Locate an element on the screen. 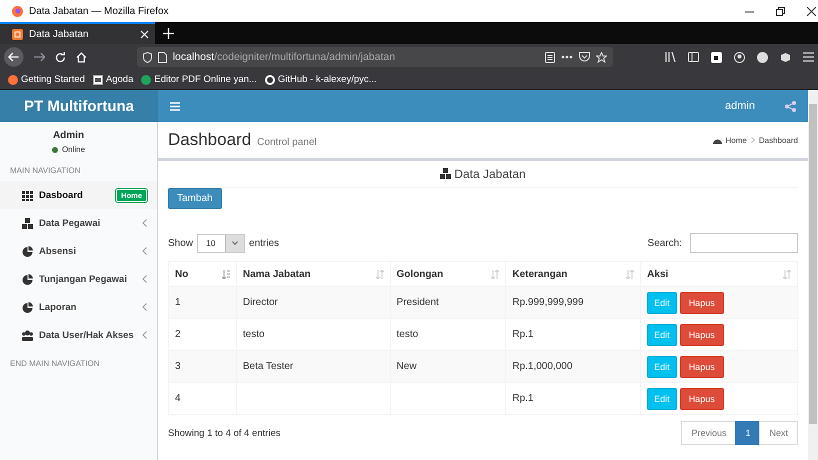 Image resolution: width=818 pixels, height=460 pixels. entries-label: entries is located at coordinates (264, 243).